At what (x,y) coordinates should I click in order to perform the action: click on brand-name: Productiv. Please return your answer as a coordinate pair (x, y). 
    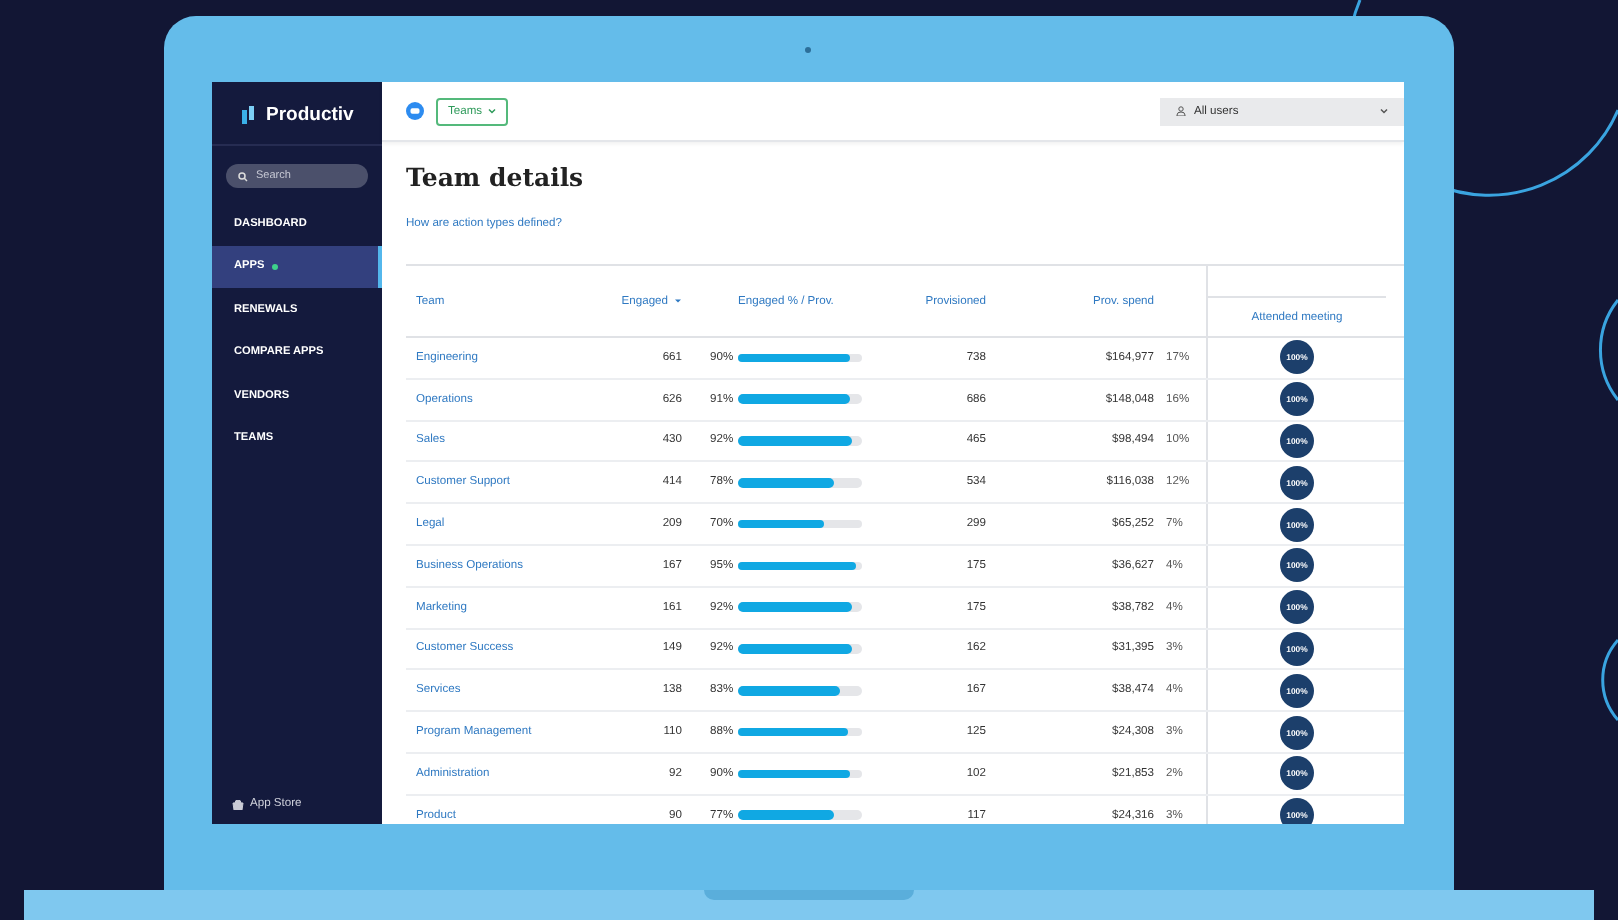
    Looking at the image, I should click on (310, 115).